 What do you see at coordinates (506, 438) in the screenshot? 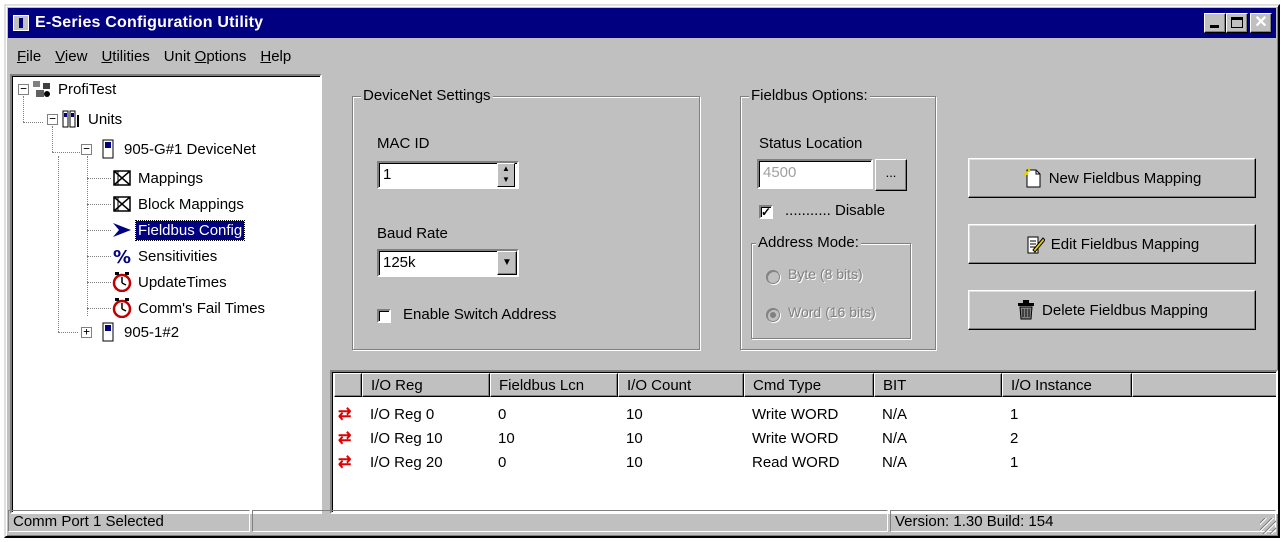
I see `cell-fieldbus-lcn: 10` at bounding box center [506, 438].